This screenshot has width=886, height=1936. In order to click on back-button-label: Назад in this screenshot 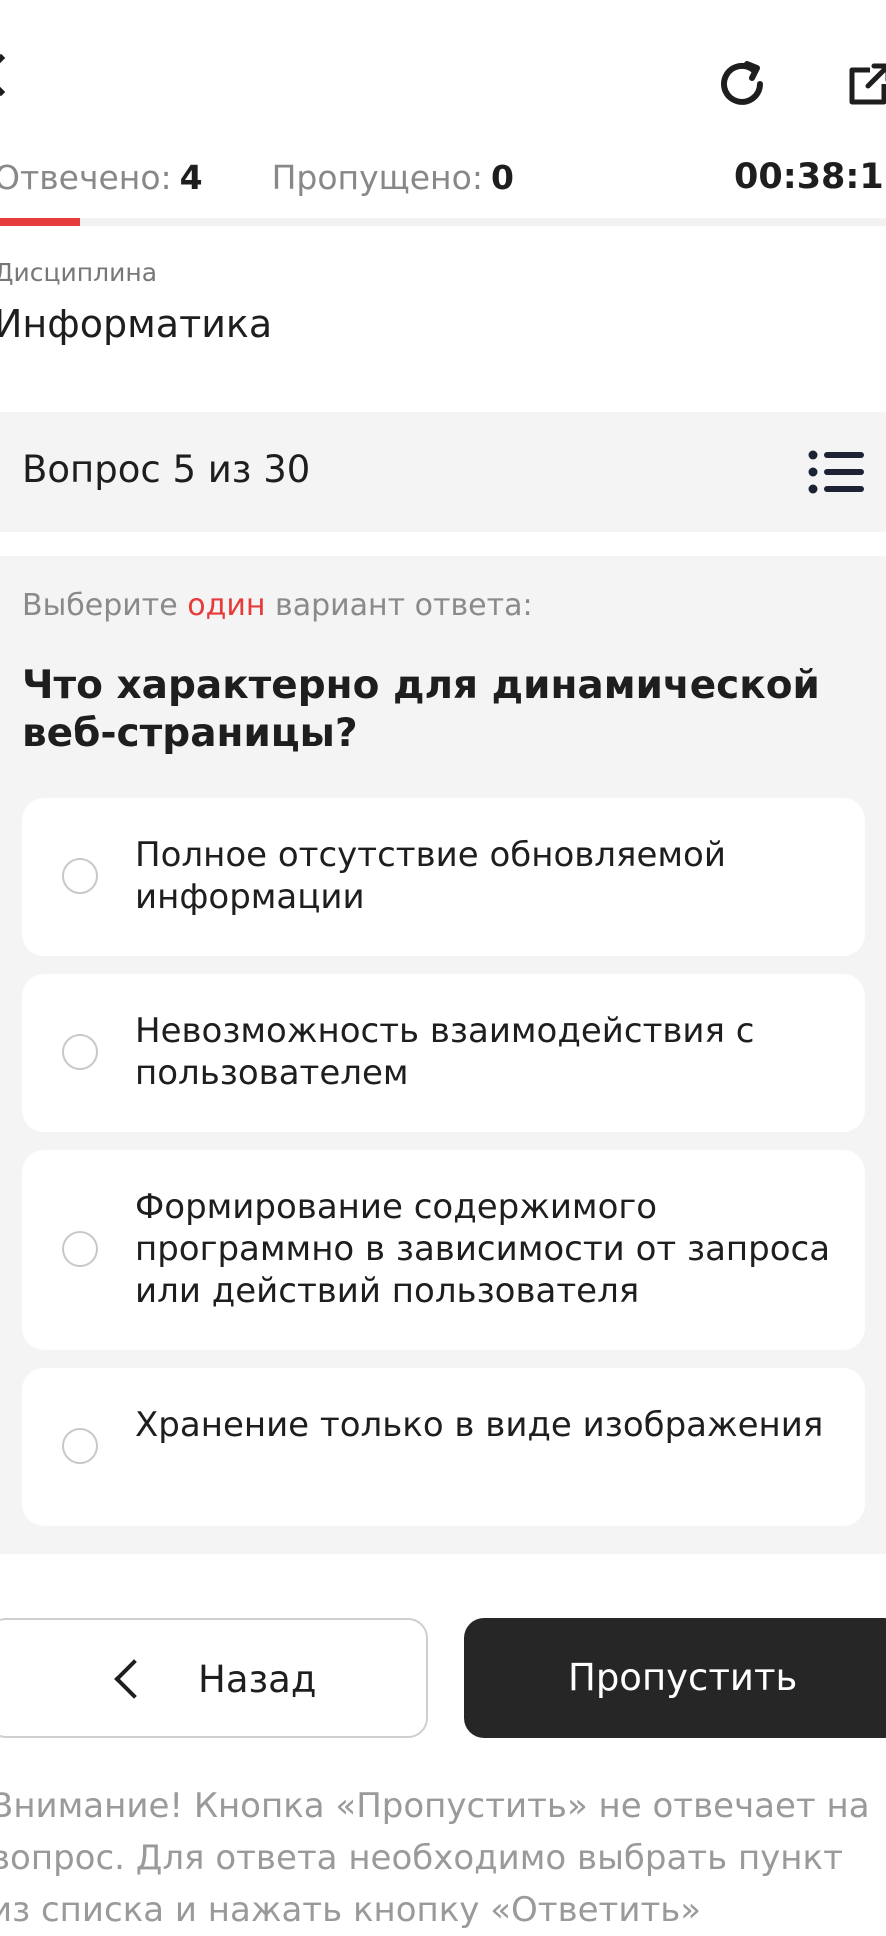, I will do `click(257, 1679)`.